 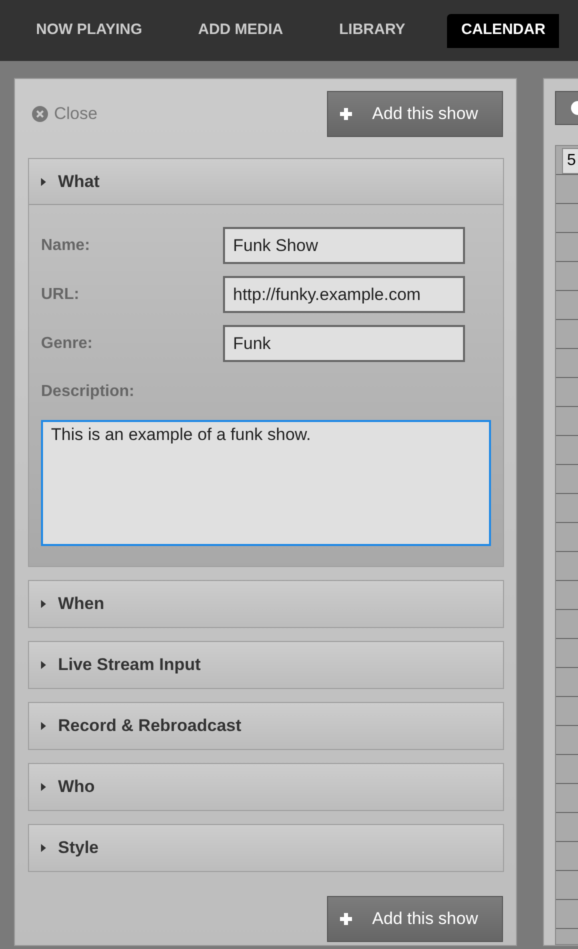 I want to click on field-label: Genre:, so click(x=67, y=344).